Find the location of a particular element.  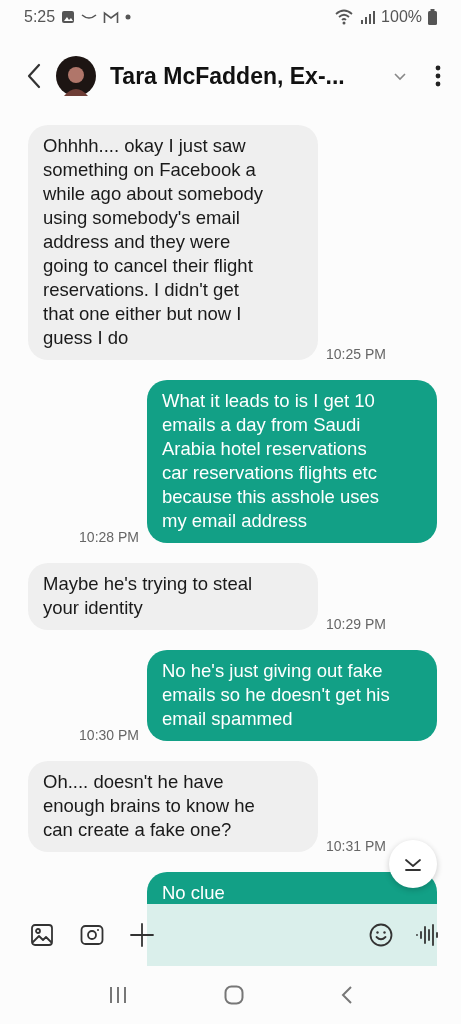

avatar is located at coordinates (76, 76).